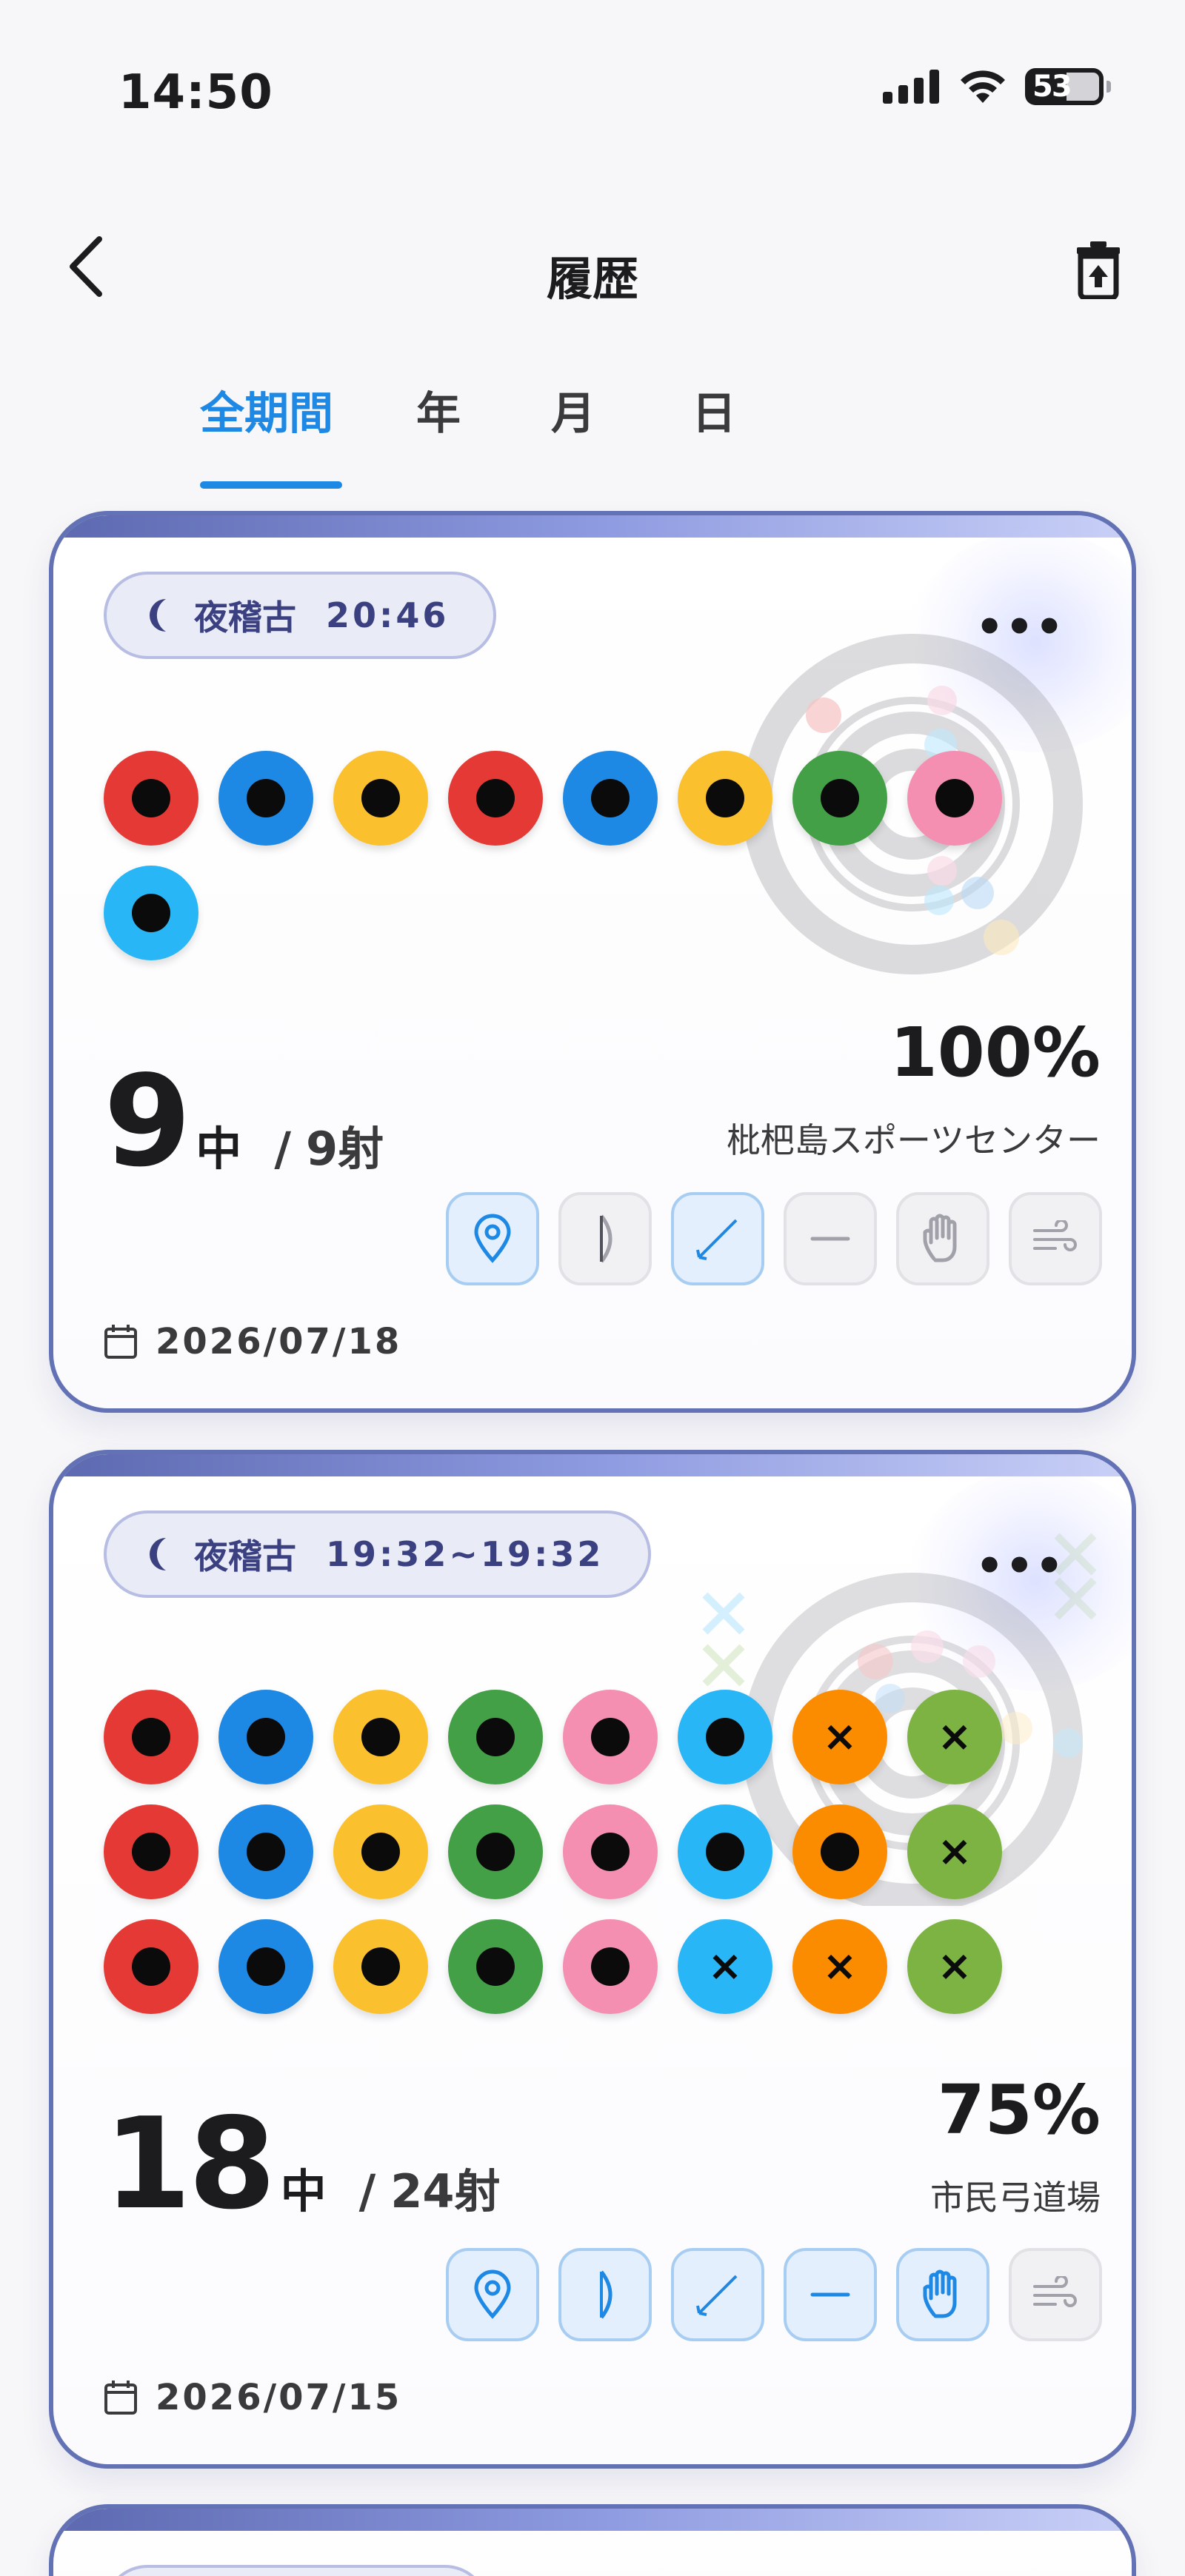 The image size is (1185, 2576). I want to click on hits-count: 9, so click(147, 1121).